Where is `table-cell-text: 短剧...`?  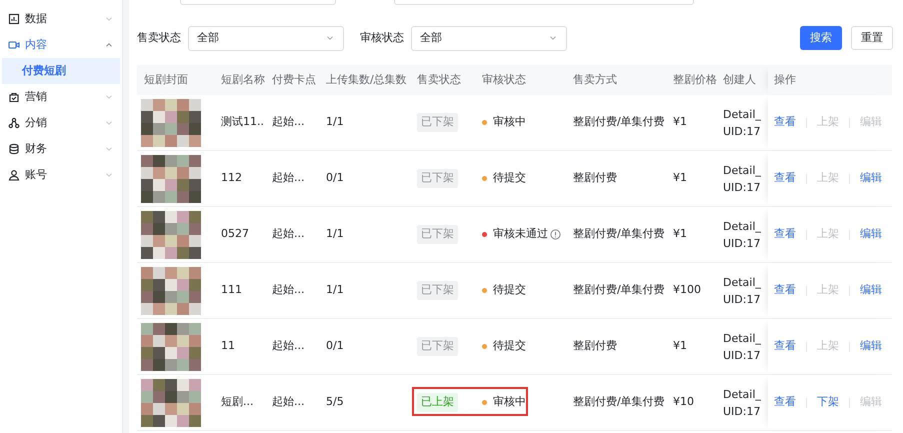
table-cell-text: 短剧... is located at coordinates (237, 402).